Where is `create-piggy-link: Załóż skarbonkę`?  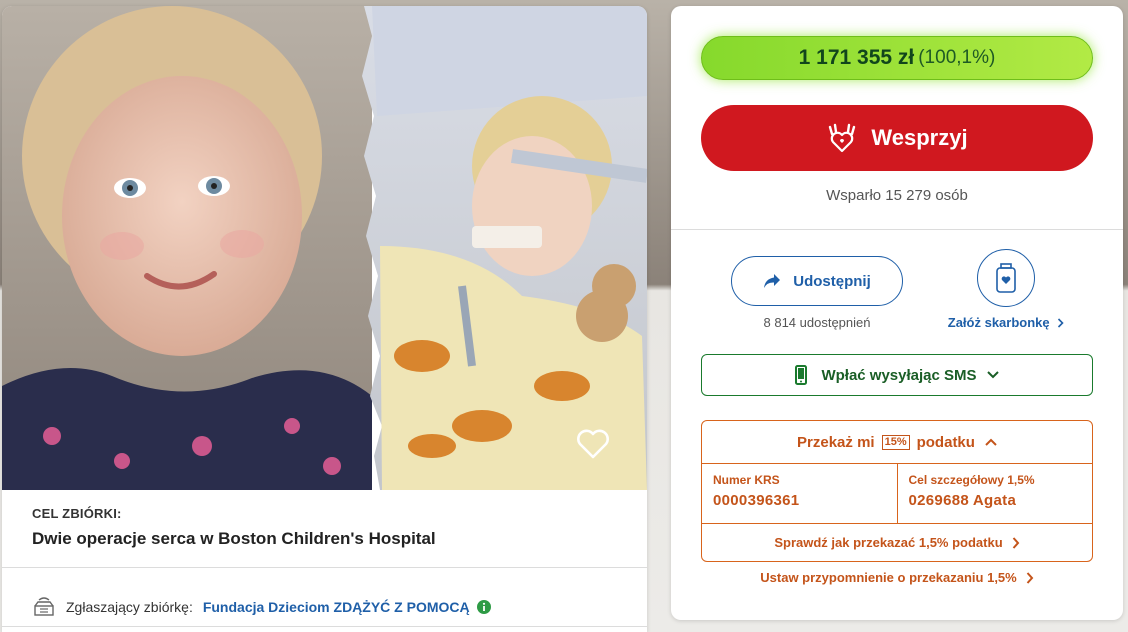 create-piggy-link: Załóż skarbonkę is located at coordinates (1006, 322).